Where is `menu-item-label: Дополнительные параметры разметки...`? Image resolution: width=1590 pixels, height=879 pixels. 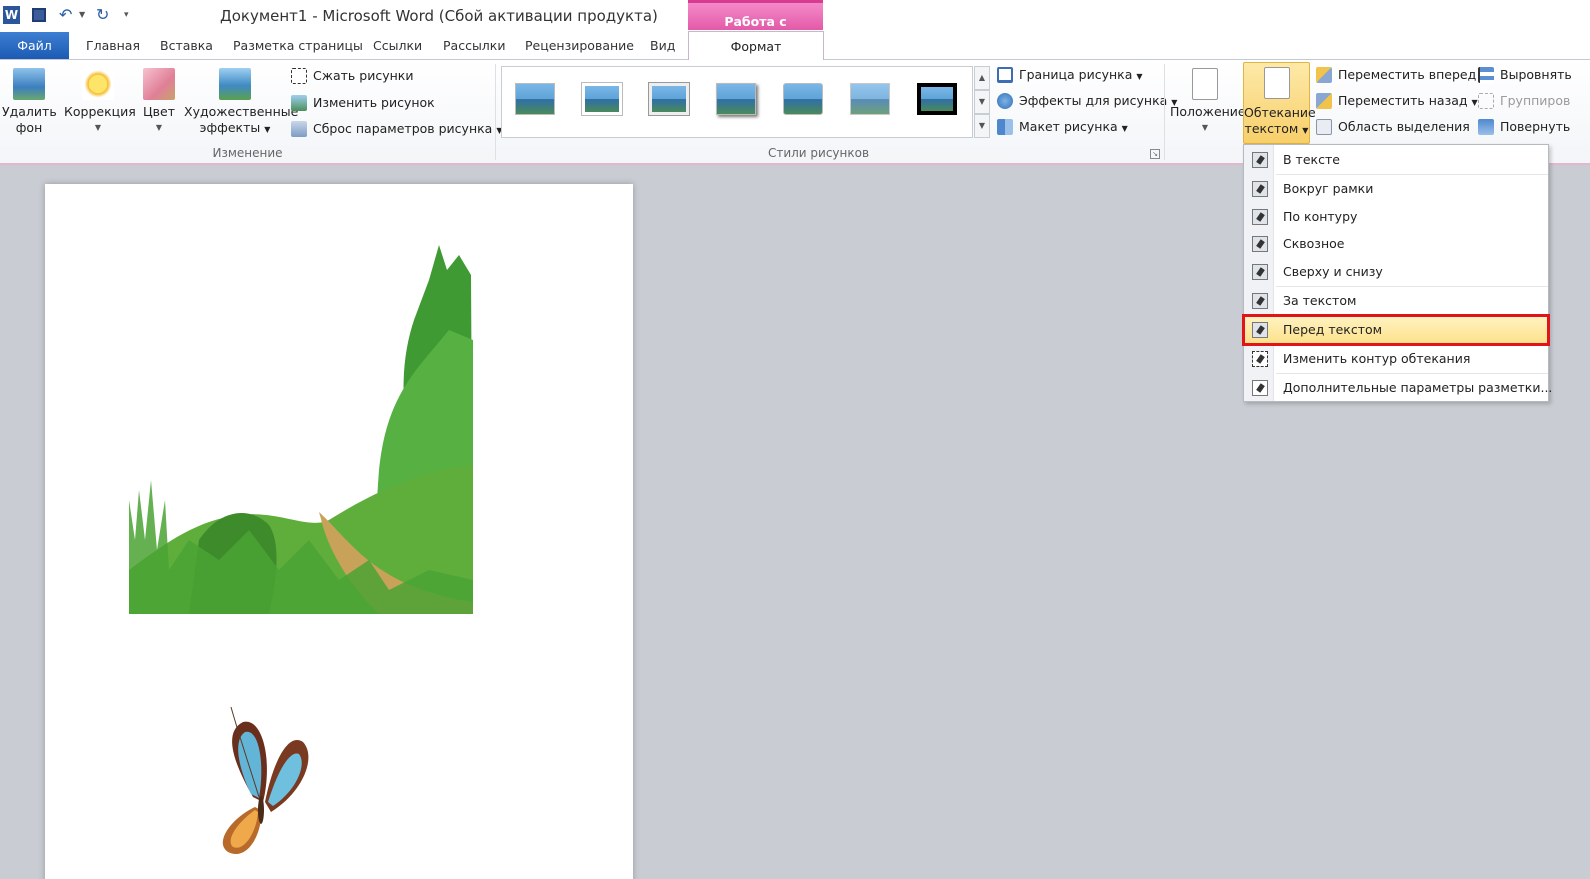 menu-item-label: Дополнительные параметры разметки... is located at coordinates (1418, 387).